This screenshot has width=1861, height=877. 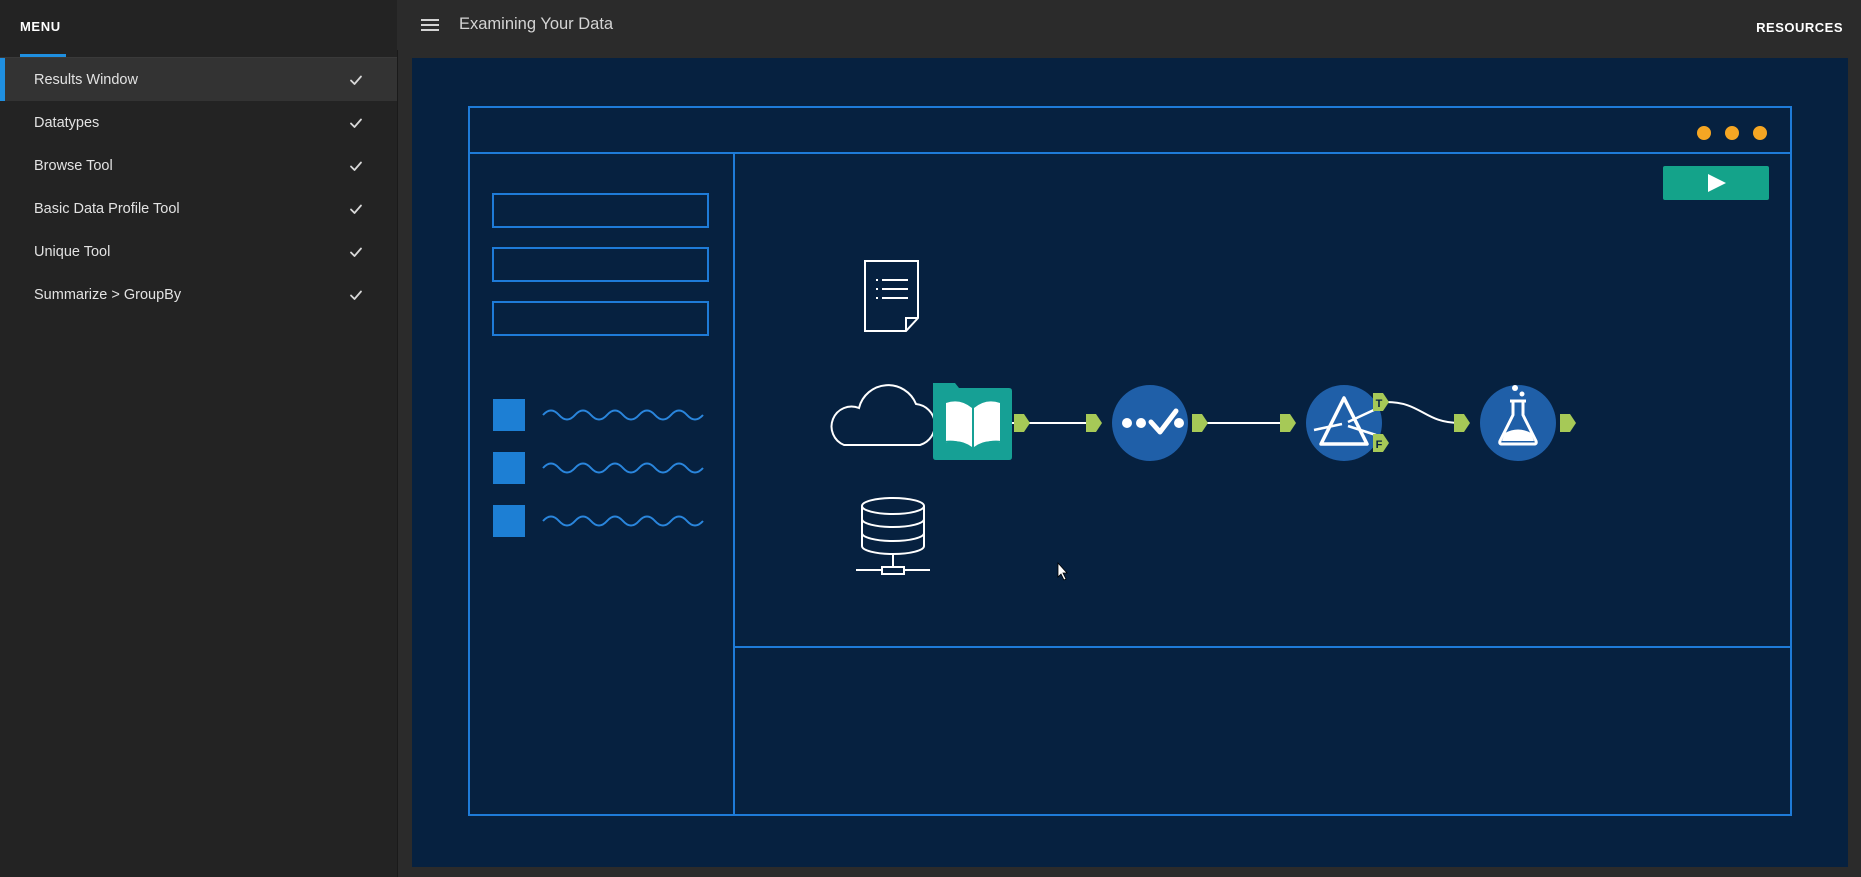 I want to click on resources-link: RESOURCES, so click(x=1799, y=27).